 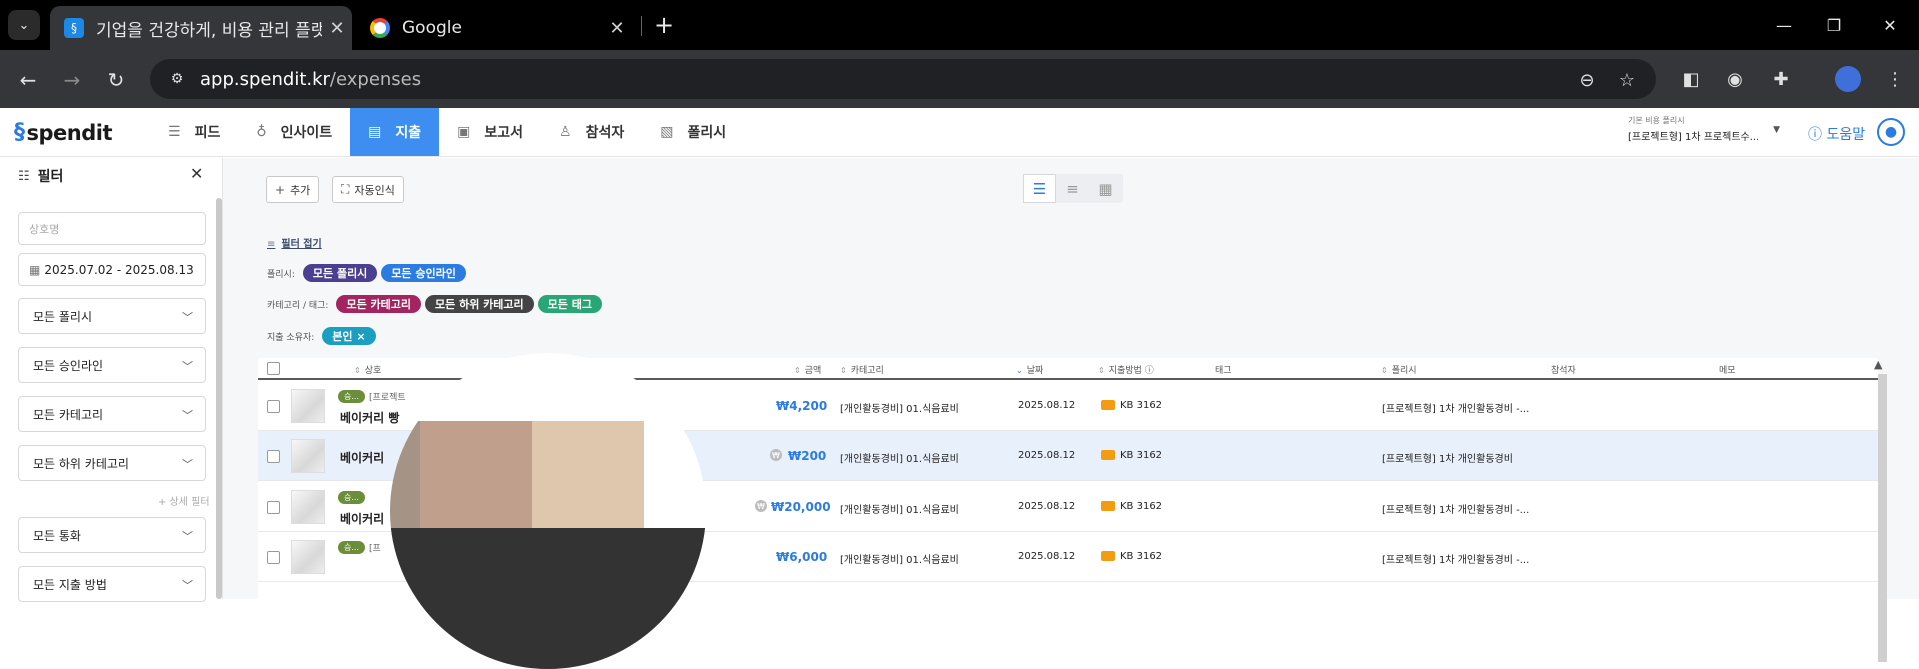 What do you see at coordinates (1735, 79) in the screenshot?
I see `camera-icon: ◉` at bounding box center [1735, 79].